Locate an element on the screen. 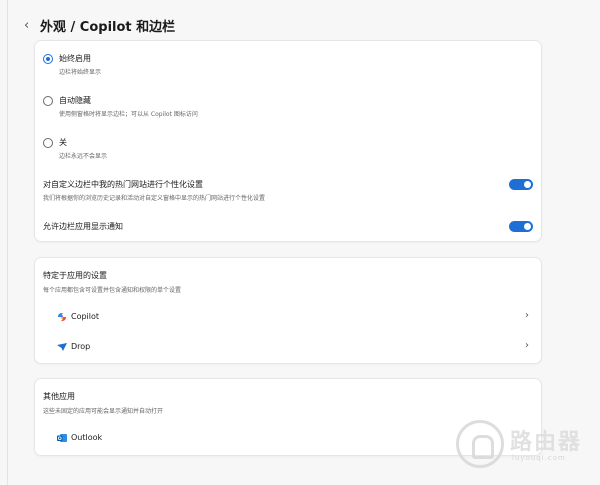  option-description: 边栏永远不会显示 is located at coordinates (83, 156).